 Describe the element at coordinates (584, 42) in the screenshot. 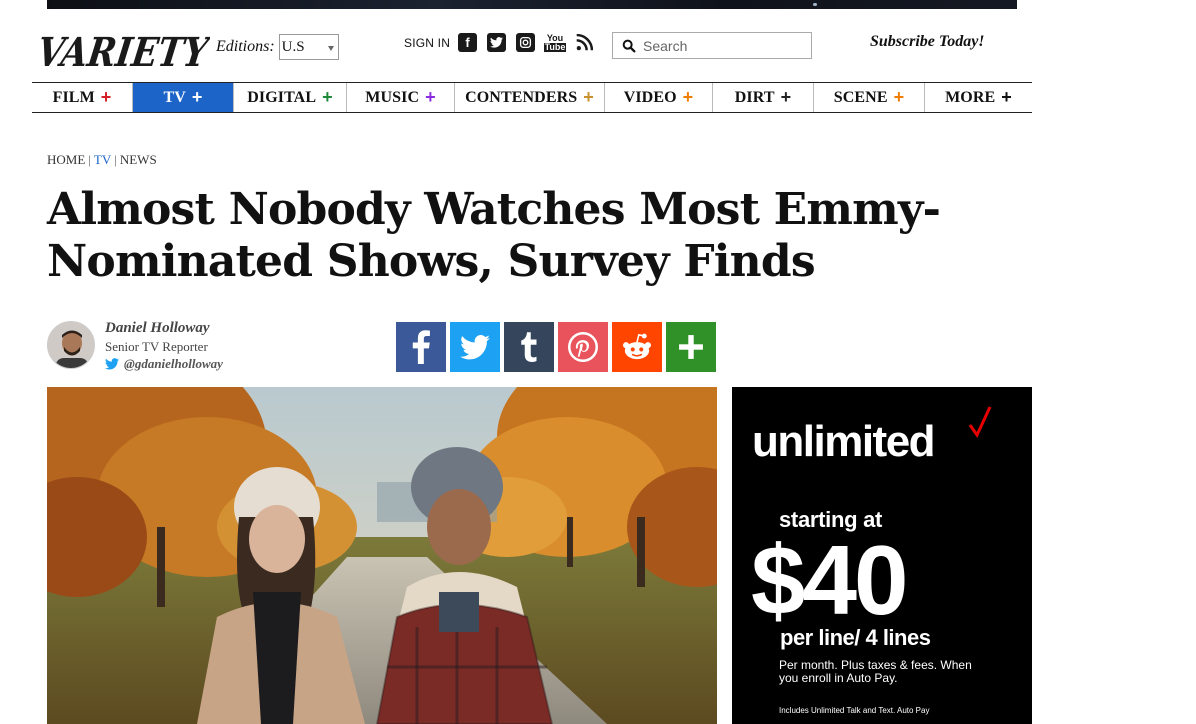

I see `rss-icon` at that location.